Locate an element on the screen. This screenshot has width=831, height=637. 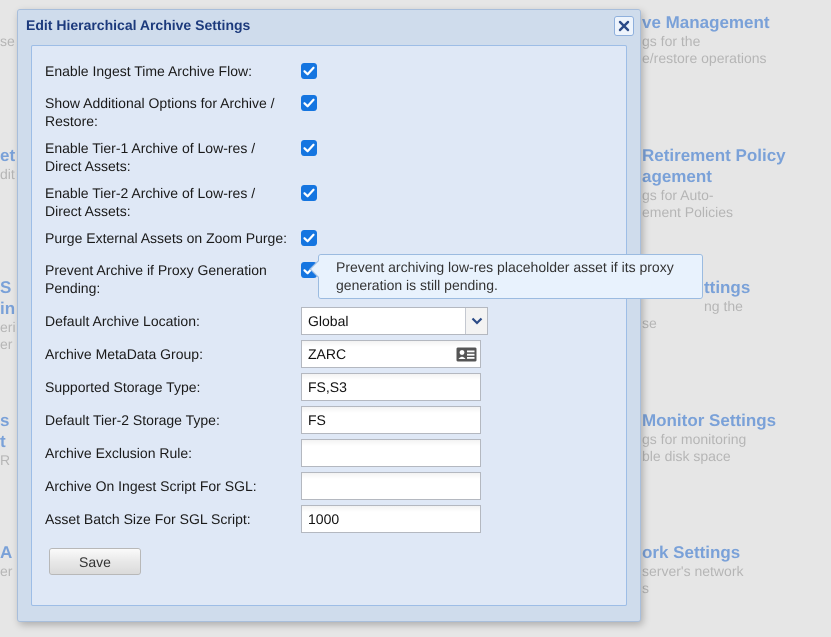
field-label: Default Tier-2 Storage Type: is located at coordinates (133, 420).